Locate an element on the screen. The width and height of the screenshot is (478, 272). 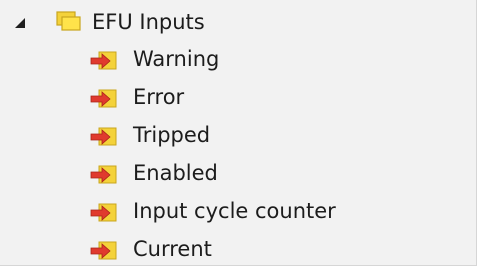
tree-item-current: Current is located at coordinates (238, 253).